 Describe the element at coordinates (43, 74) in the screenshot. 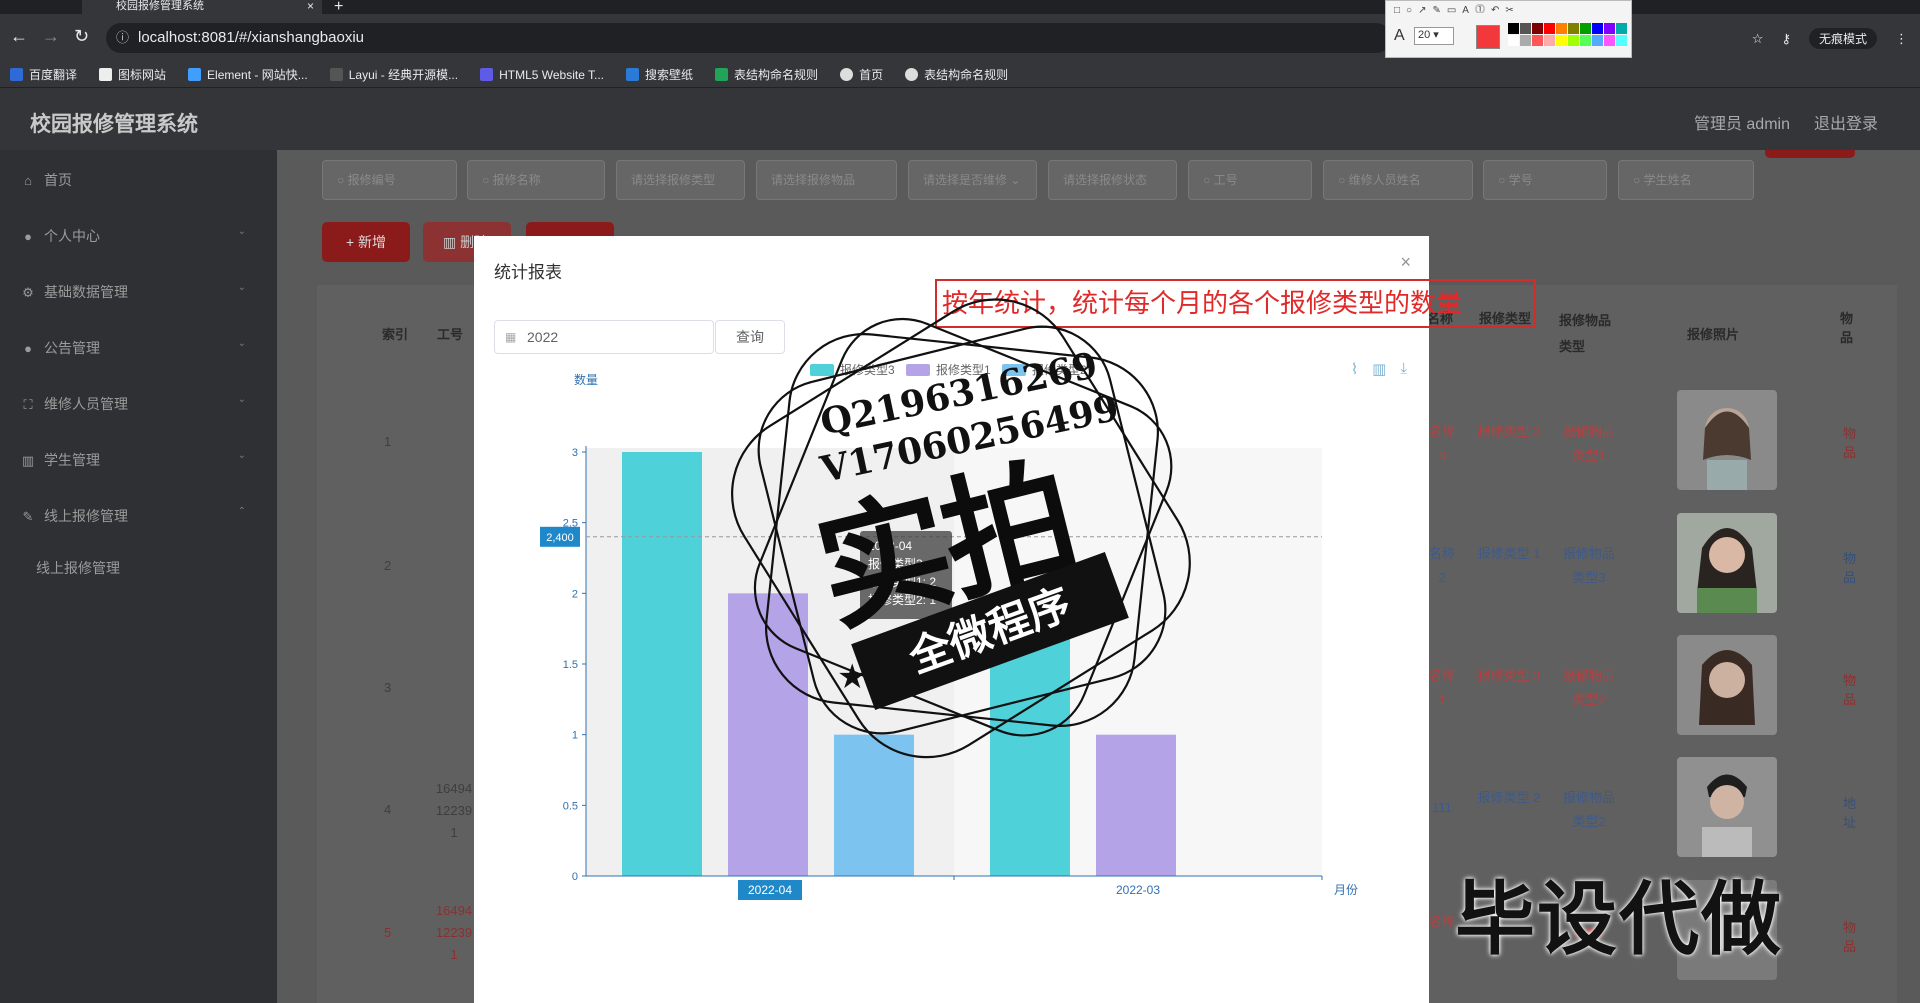

I see `bookmark: 百度翻译` at that location.